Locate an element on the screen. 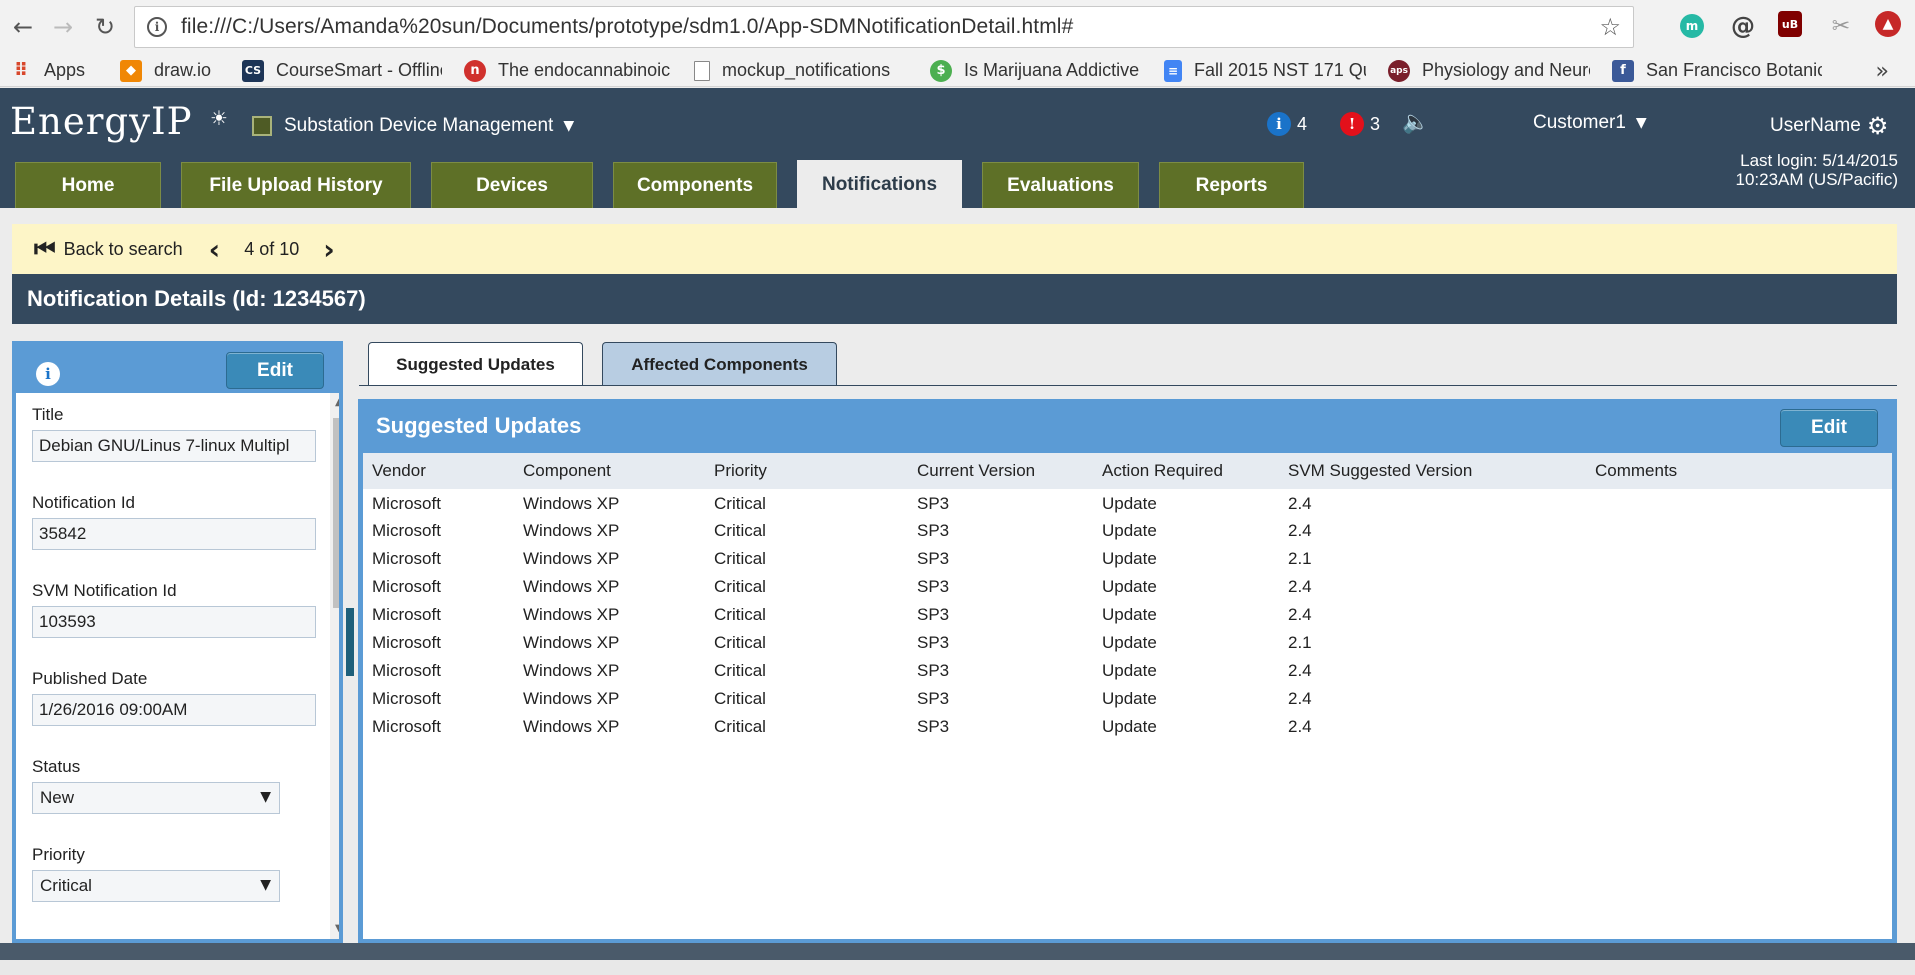 The width and height of the screenshot is (1915, 975). ublock-icon: uB is located at coordinates (1790, 24).